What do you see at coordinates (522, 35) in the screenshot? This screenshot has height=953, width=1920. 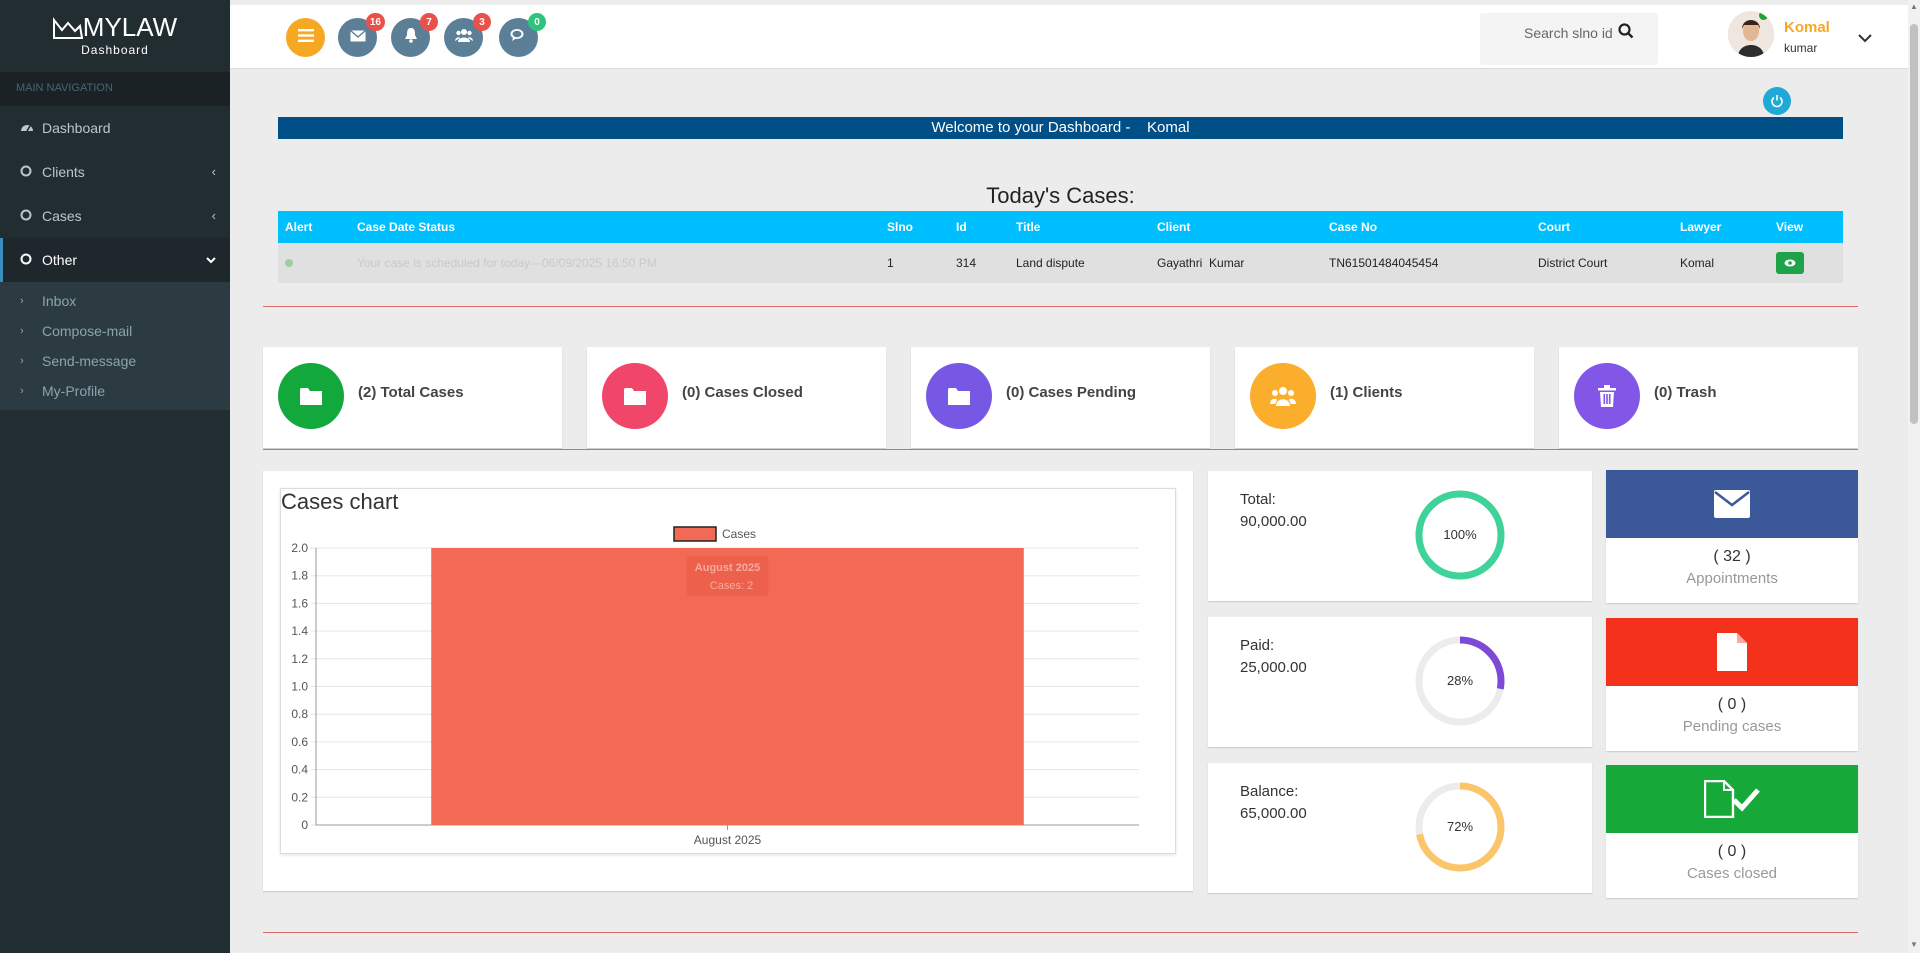 I see `chat-button: 0` at bounding box center [522, 35].